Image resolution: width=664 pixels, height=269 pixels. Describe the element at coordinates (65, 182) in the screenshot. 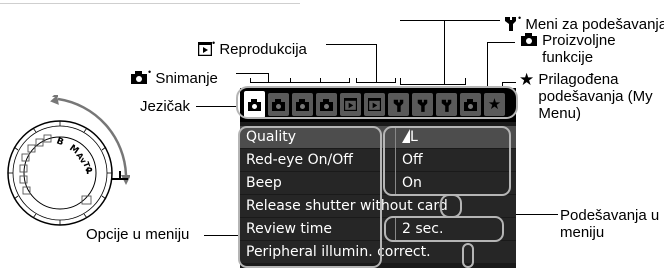

I see `mode-dial: B M Av Tv P` at that location.